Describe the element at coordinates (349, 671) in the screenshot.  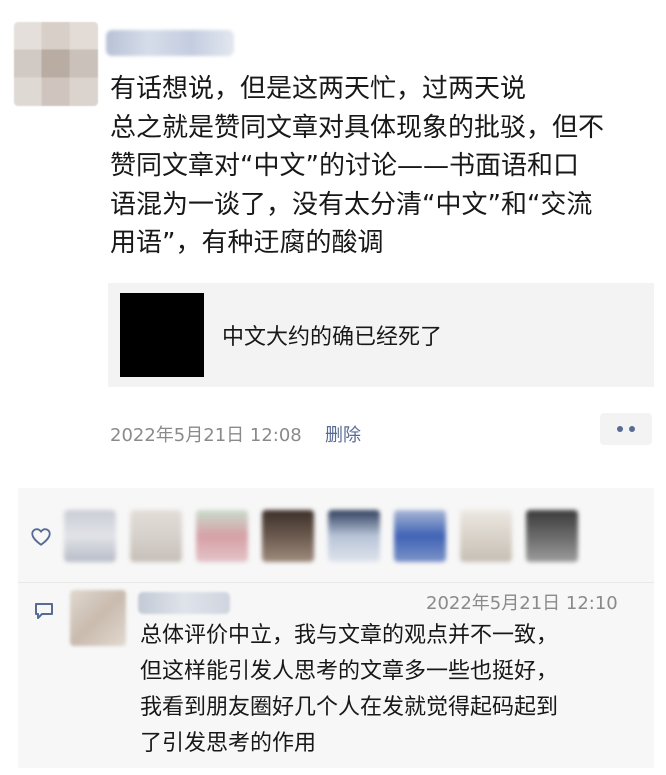
I see `comment-text-line: 但这样能引发人思考的文章多一些也挺好，` at that location.